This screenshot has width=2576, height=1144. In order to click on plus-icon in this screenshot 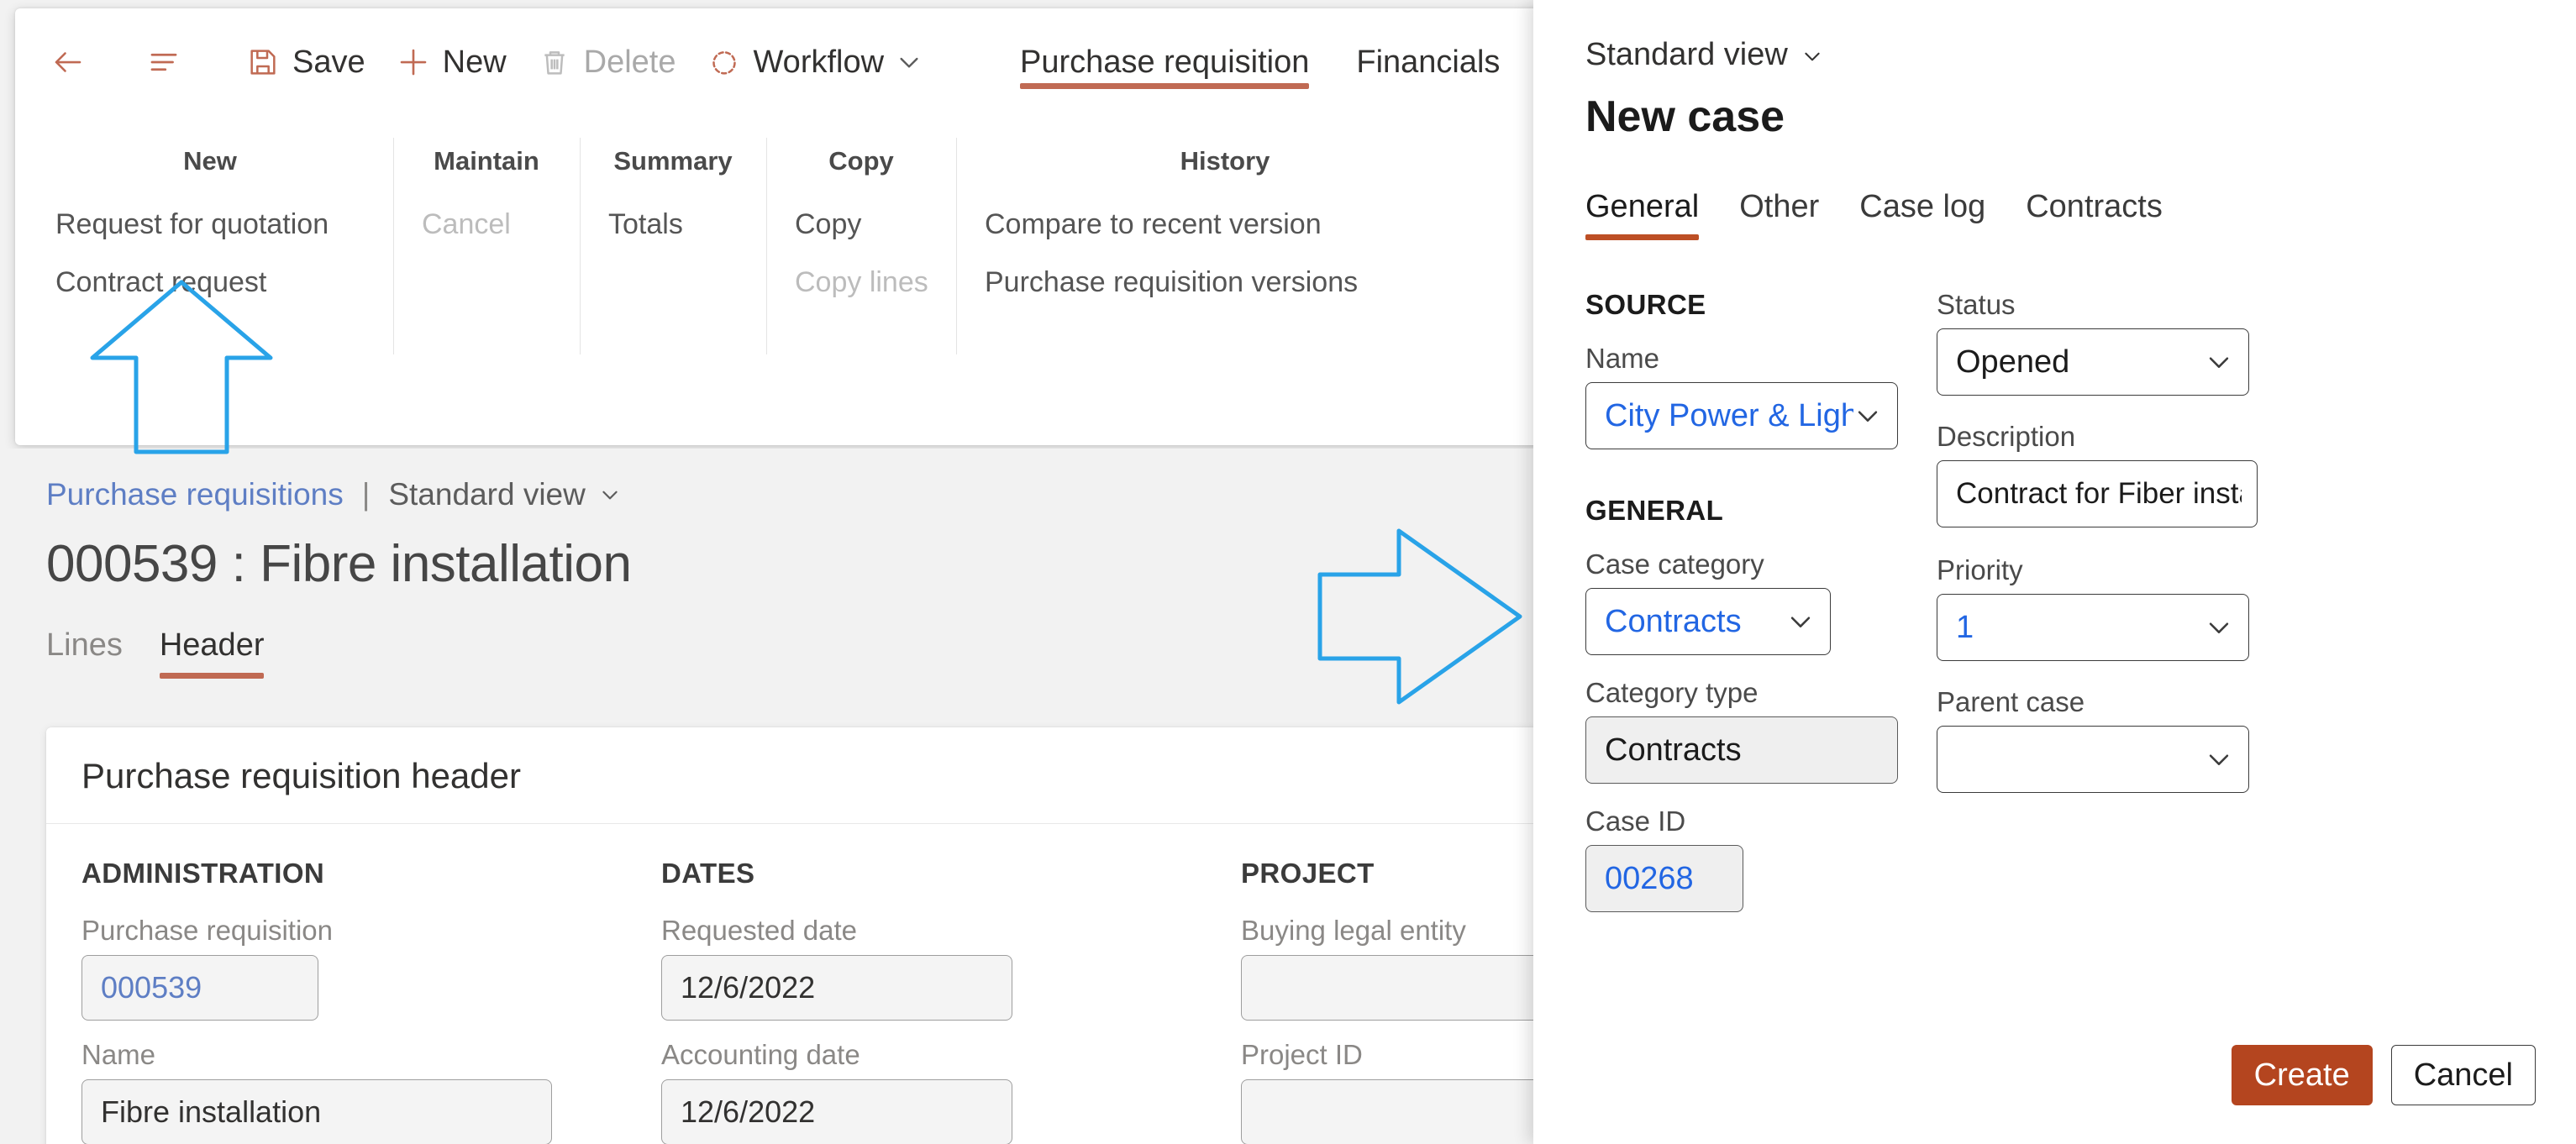, I will do `click(413, 62)`.